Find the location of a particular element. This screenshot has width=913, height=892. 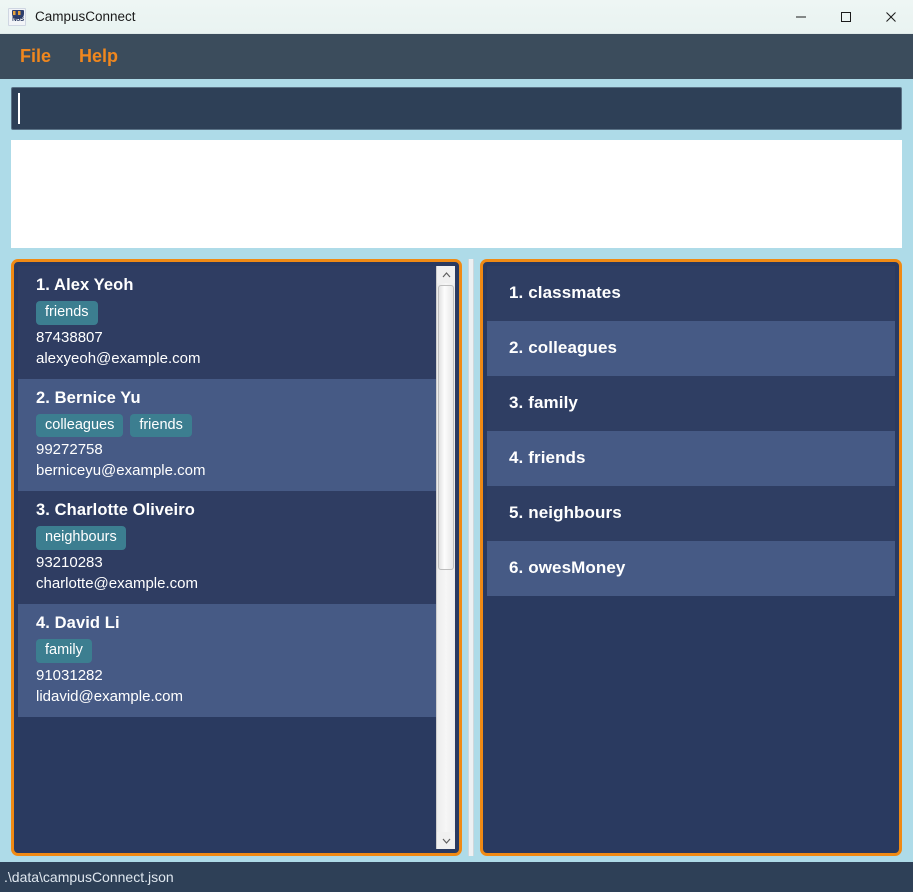

scrollbar-thumb is located at coordinates (446, 428).